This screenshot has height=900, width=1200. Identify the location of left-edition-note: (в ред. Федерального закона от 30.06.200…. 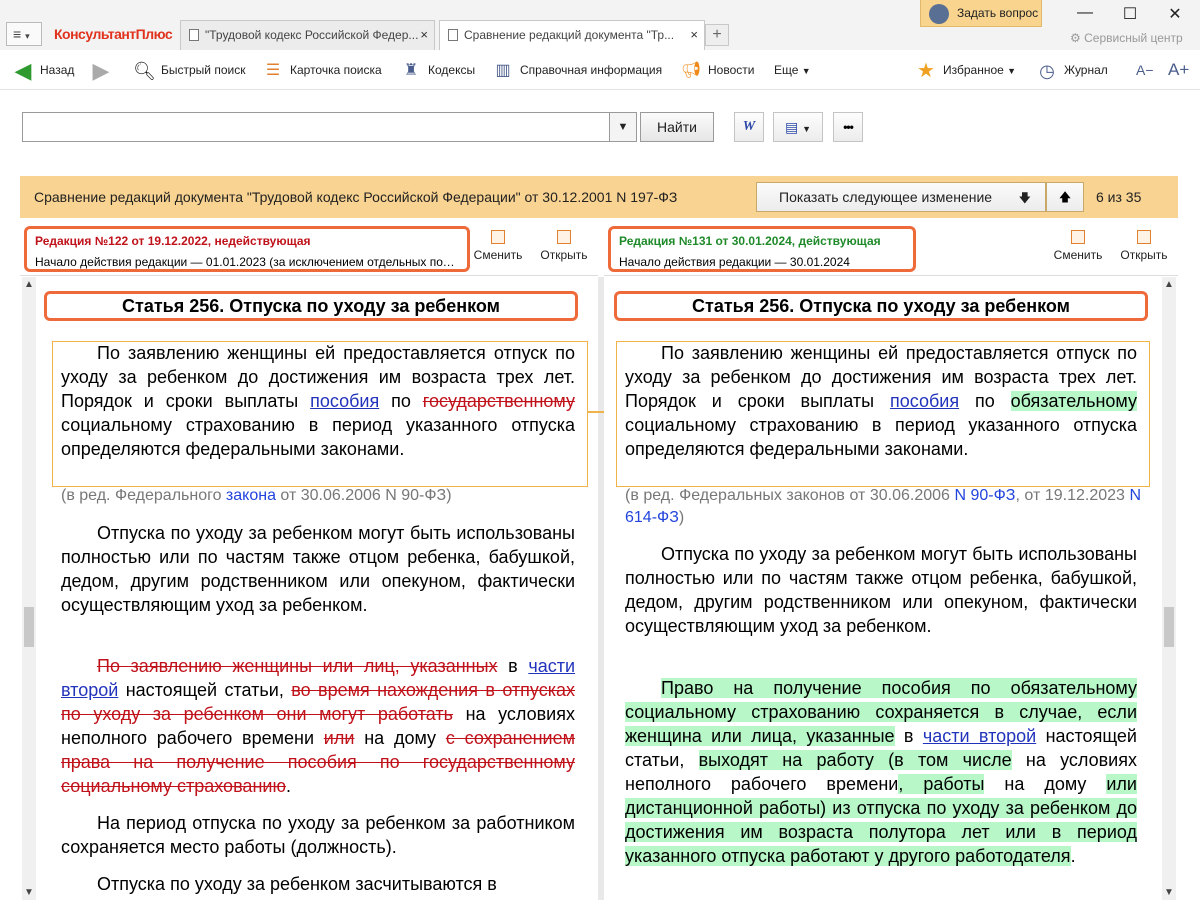
(321, 496).